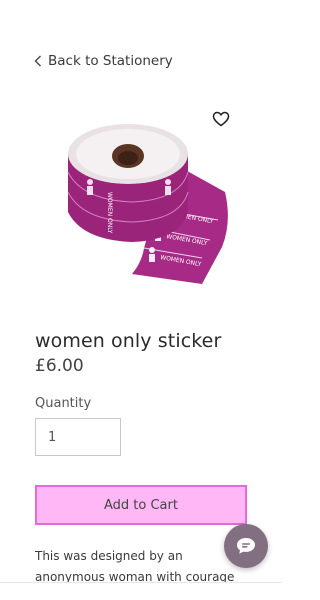 This screenshot has height=600, width=320. Describe the element at coordinates (141, 591) in the screenshot. I see `bottom-bar` at that location.